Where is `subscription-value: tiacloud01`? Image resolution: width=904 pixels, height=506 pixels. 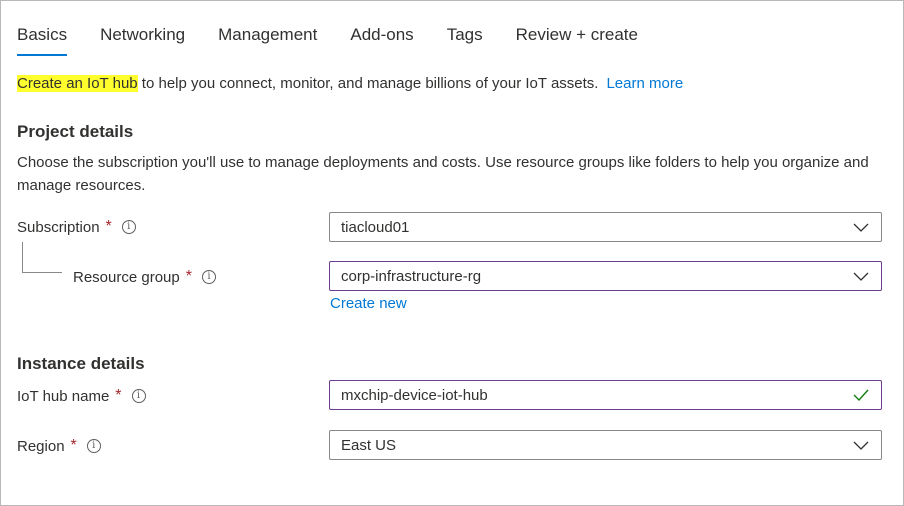
subscription-value: tiacloud01 is located at coordinates (375, 227).